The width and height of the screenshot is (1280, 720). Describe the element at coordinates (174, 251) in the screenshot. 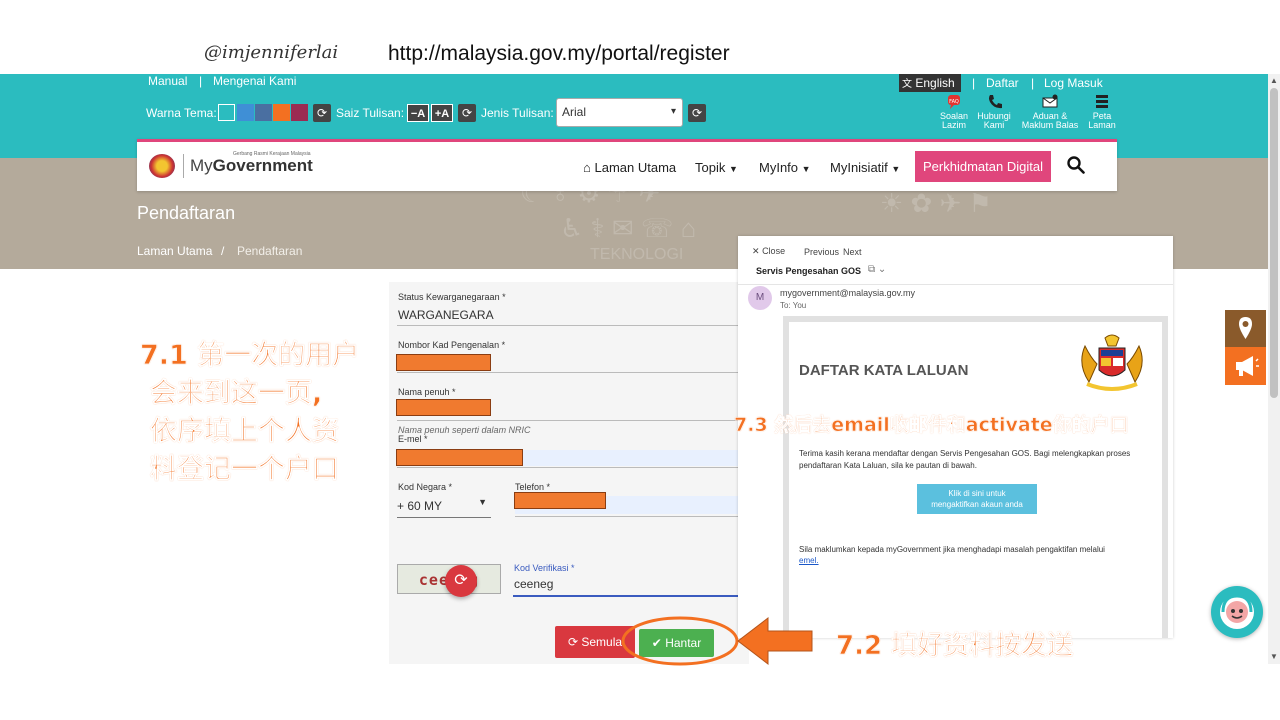

I see `breadcrumb-home: Laman Utama` at that location.